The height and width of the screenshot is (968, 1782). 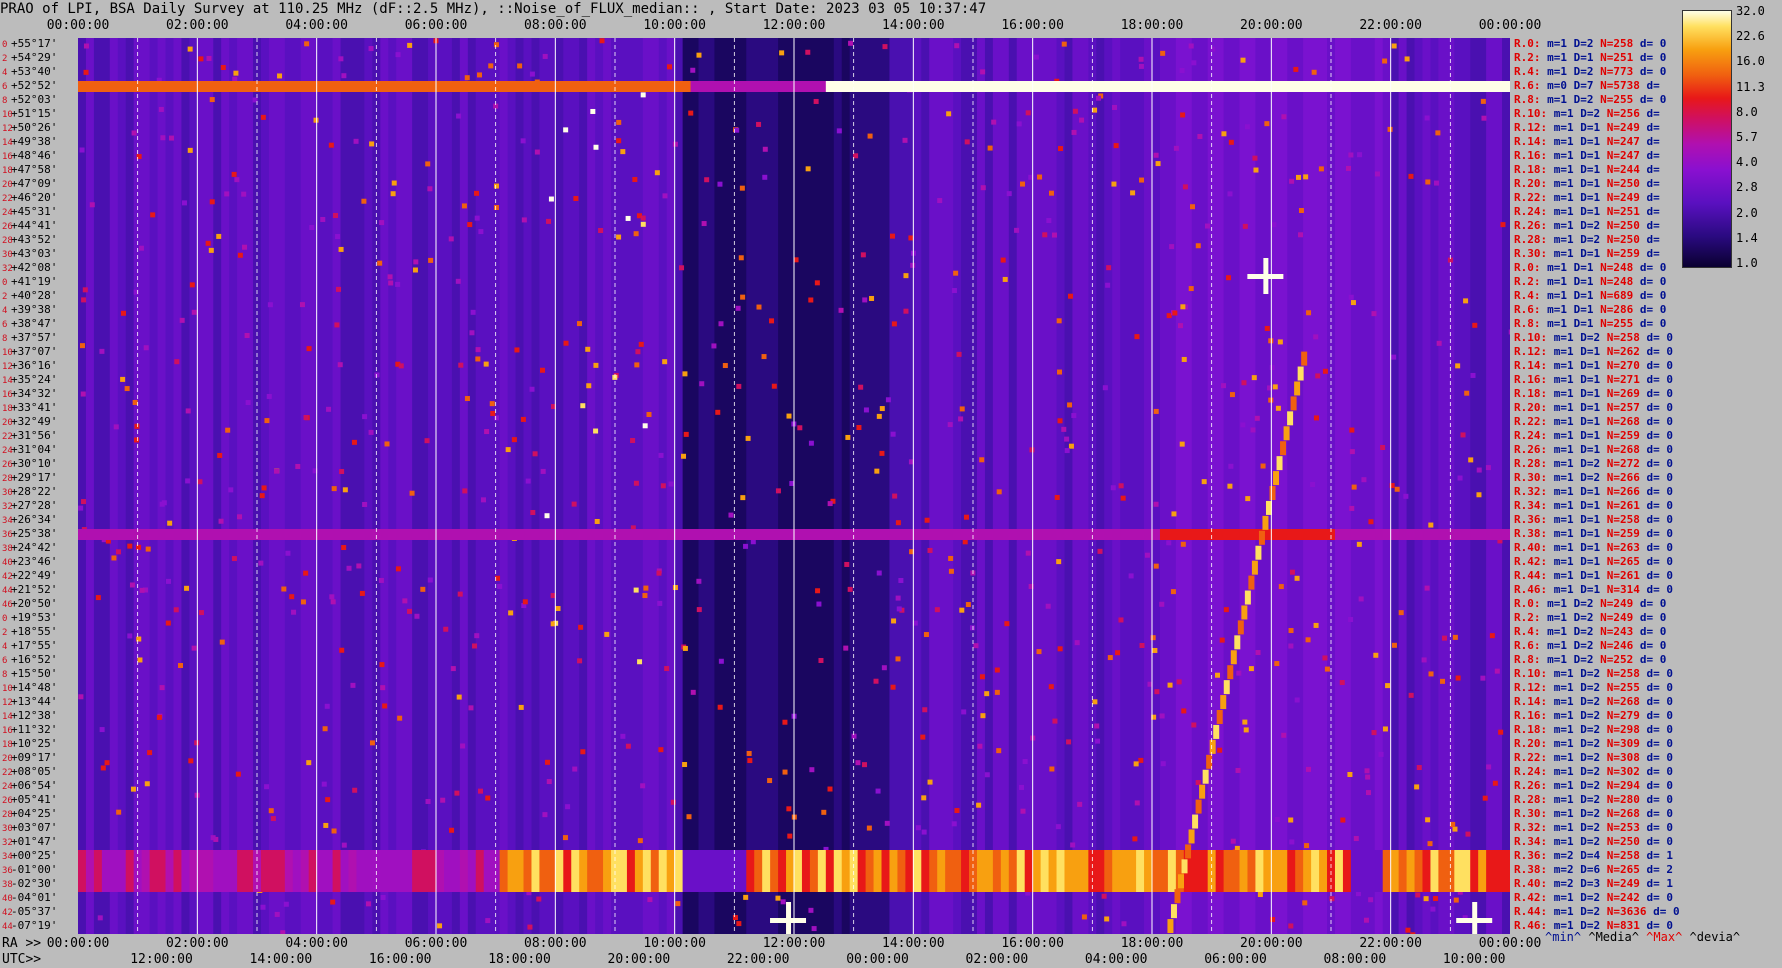 I want to click on declination-value: +37°57', so click(x=34, y=337).